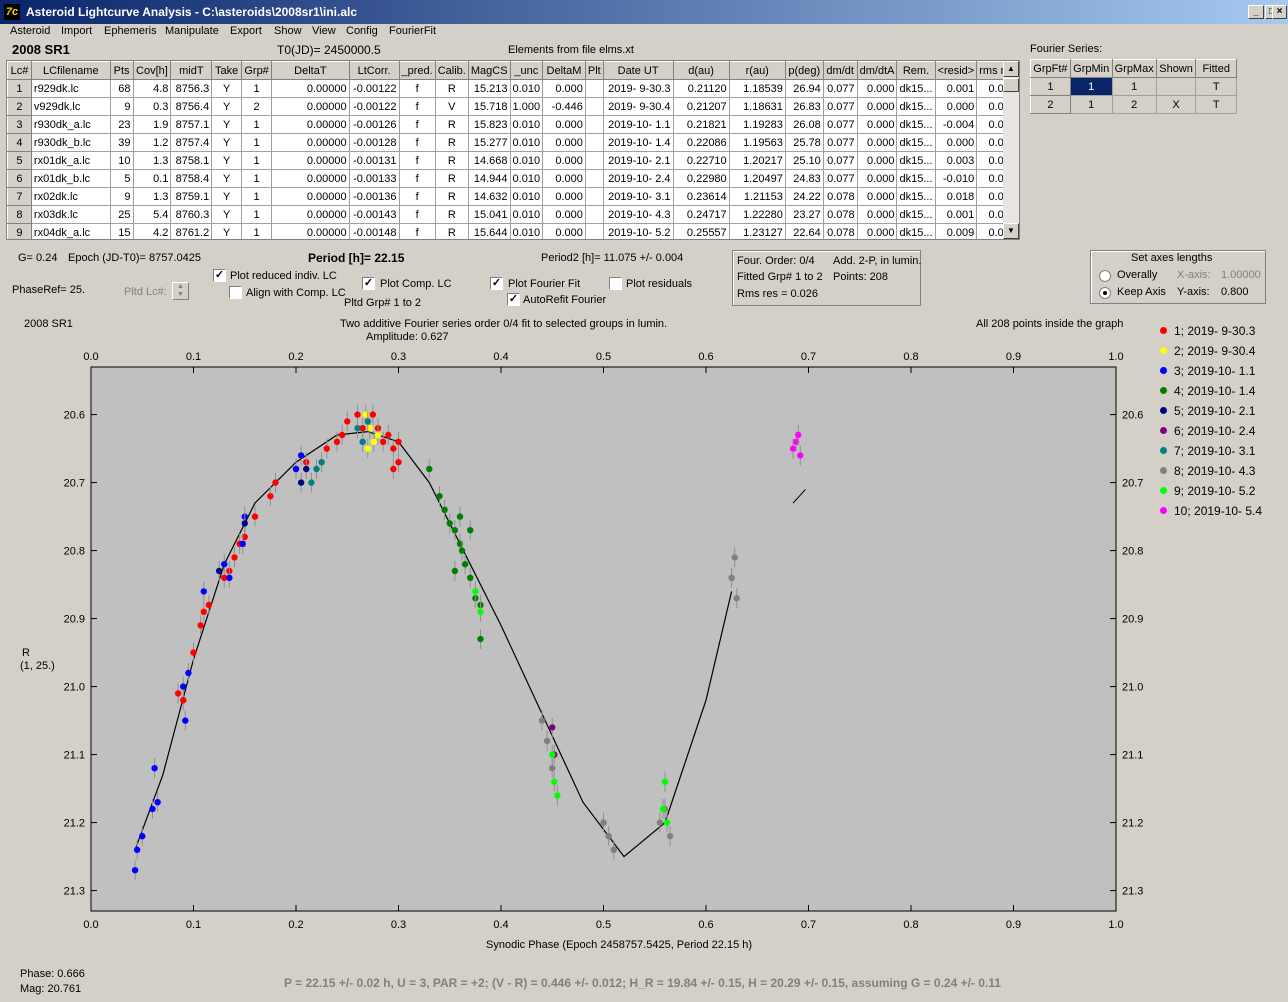 The image size is (1288, 1002). What do you see at coordinates (489, 214) in the screenshot?
I see `lc-cell: 15.041` at bounding box center [489, 214].